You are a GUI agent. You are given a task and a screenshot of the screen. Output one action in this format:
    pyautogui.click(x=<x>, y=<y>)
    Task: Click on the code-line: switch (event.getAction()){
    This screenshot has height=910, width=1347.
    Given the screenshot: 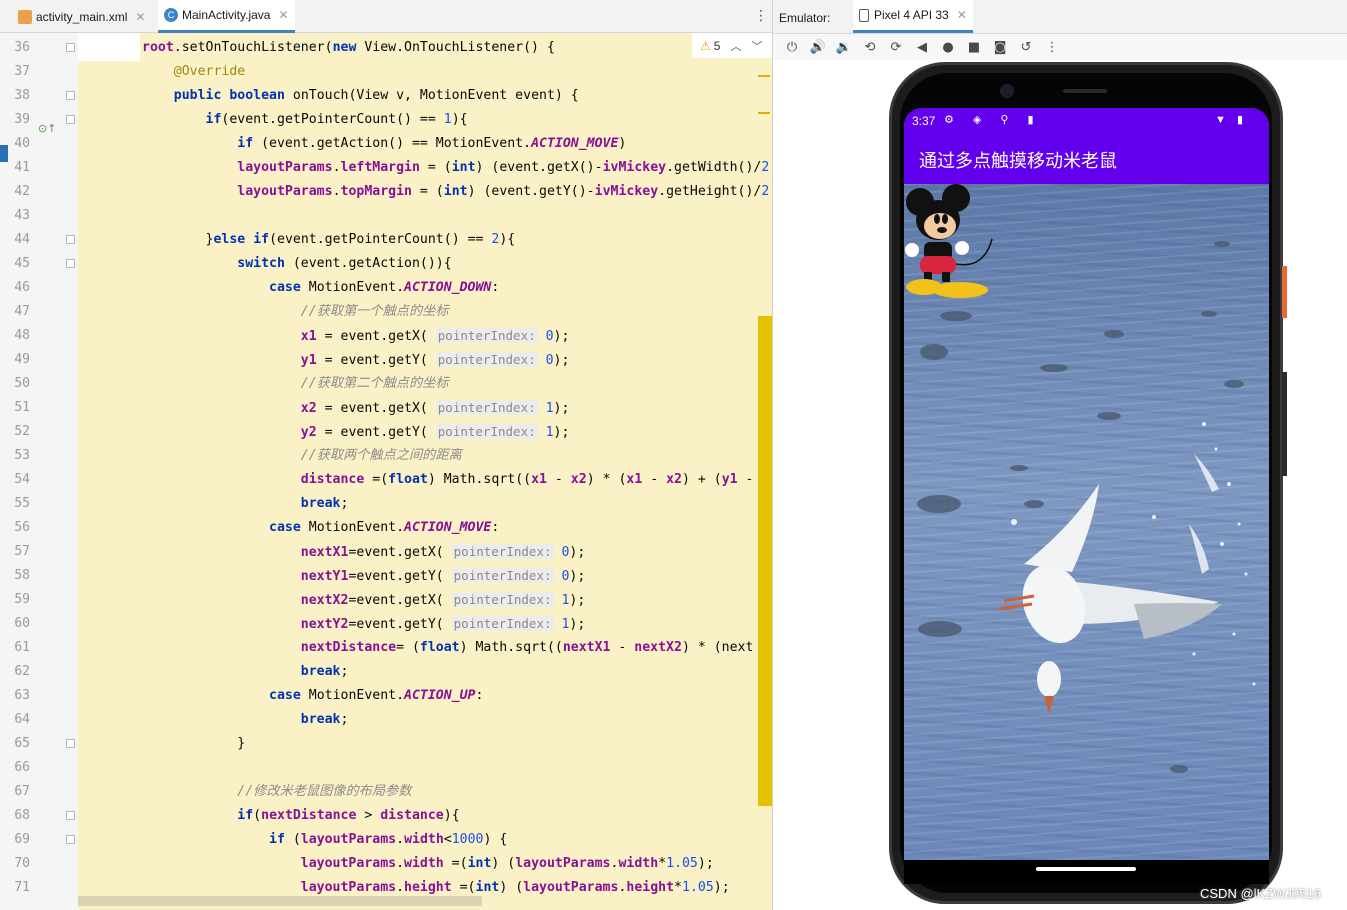 What is the action you would take?
    pyautogui.click(x=344, y=263)
    